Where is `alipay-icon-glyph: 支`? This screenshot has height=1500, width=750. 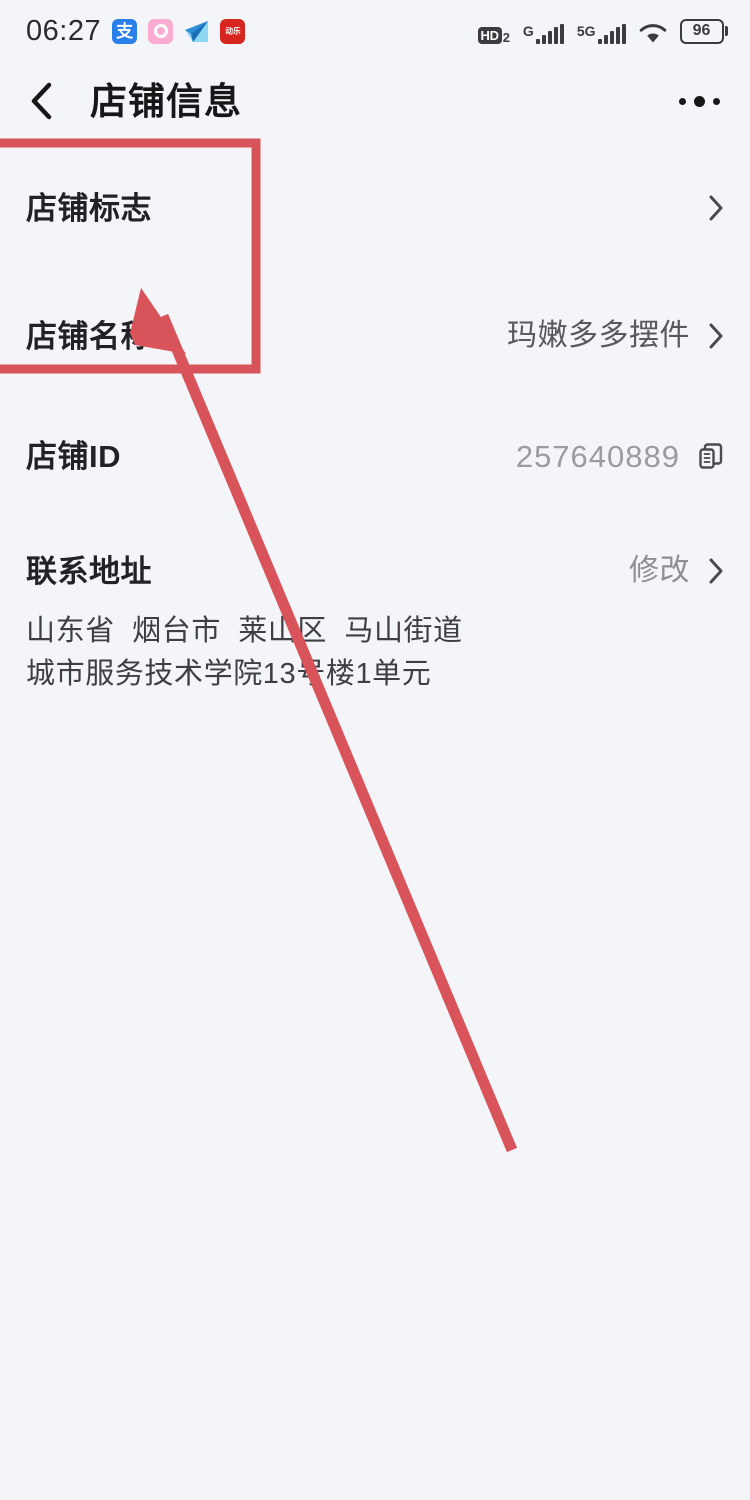 alipay-icon-glyph: 支 is located at coordinates (125, 31).